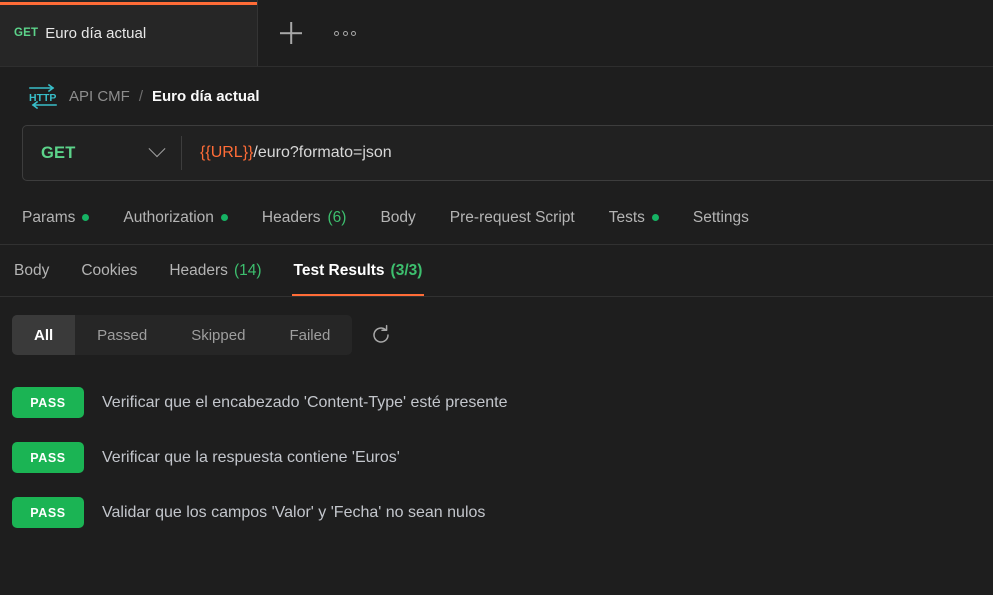  I want to click on request-tab-pre-request-script: Pre-request Script, so click(512, 217).